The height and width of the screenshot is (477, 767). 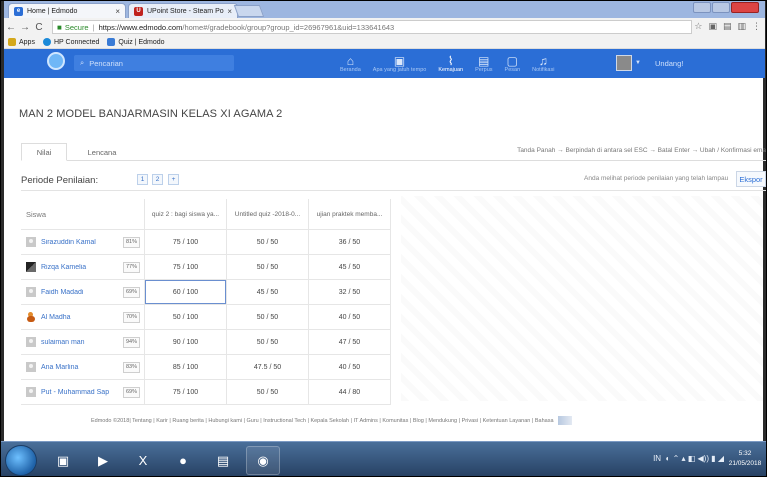 I want to click on export-button: Ekspor, so click(x=751, y=179).